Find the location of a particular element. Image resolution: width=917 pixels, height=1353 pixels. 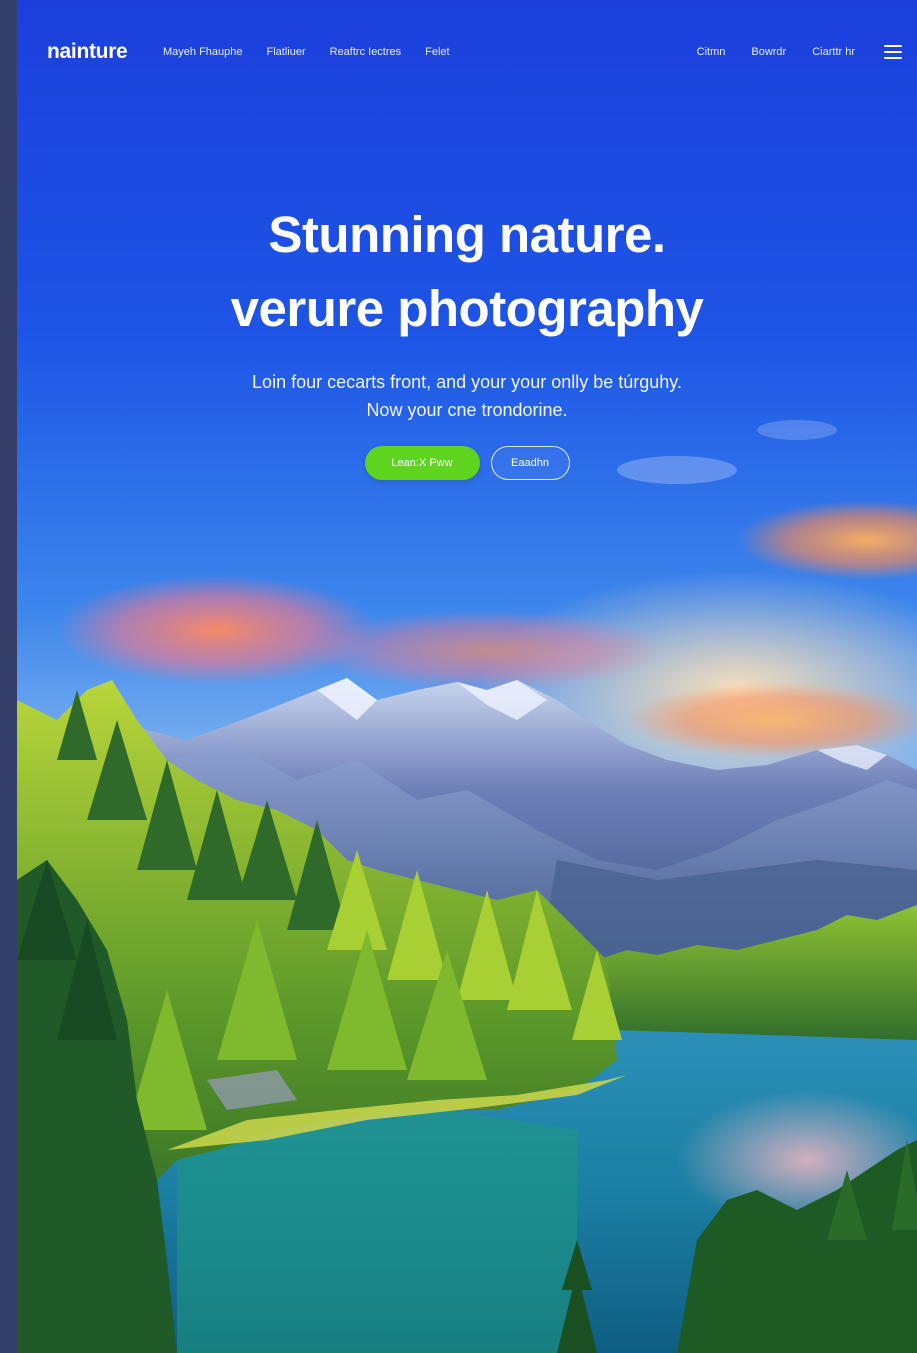

hero-cta-buttons: Lean:X Pww Eaadhn is located at coordinates (467, 463).